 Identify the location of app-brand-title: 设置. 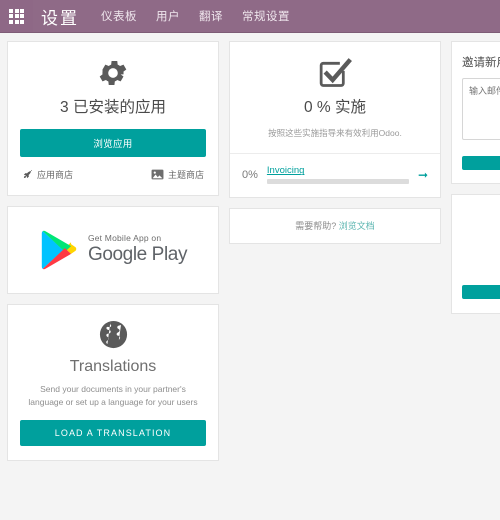
(60, 18).